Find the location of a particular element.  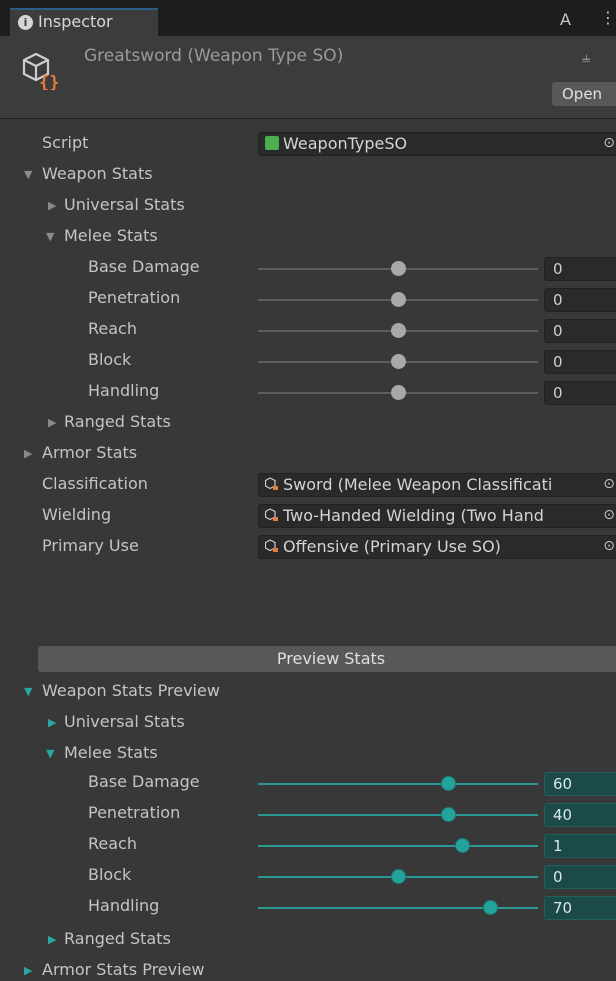

melee-stats-preview-foldout: Melee Stats is located at coordinates (111, 752).